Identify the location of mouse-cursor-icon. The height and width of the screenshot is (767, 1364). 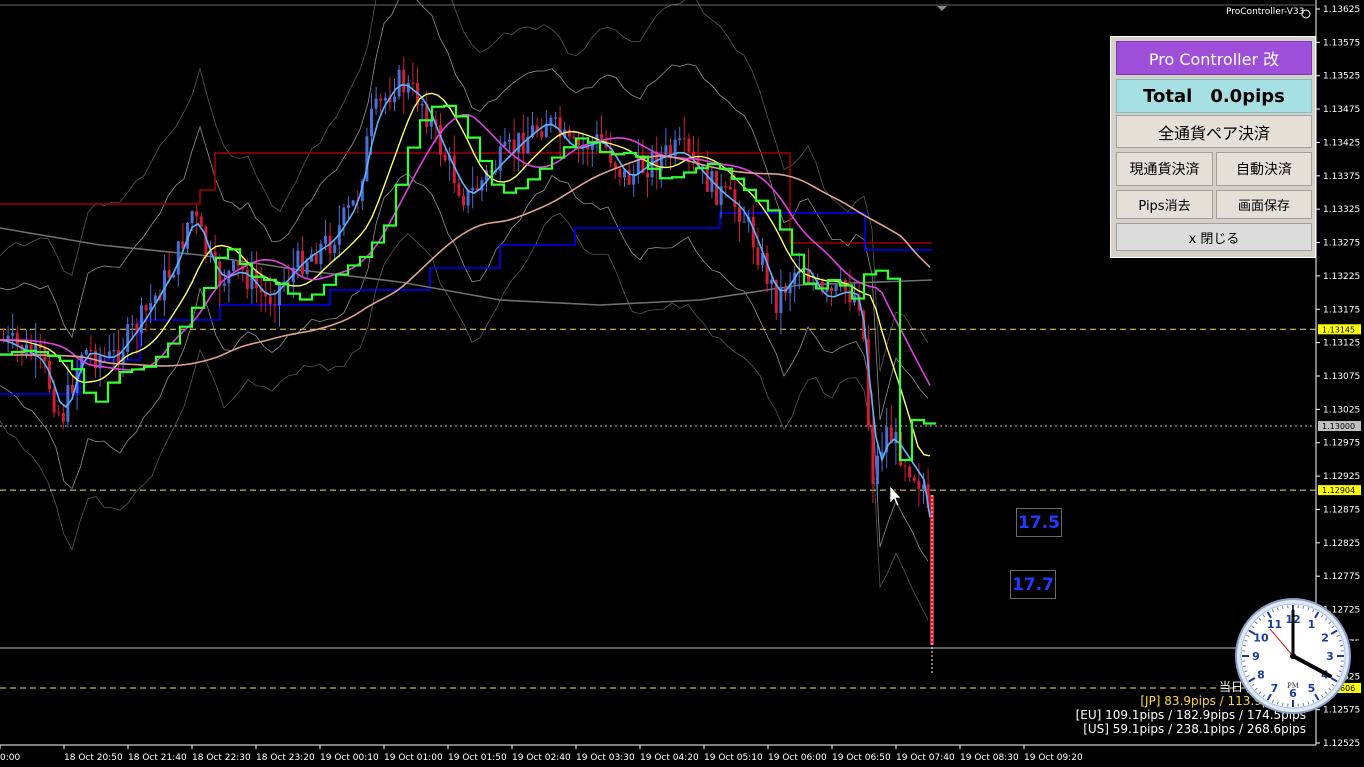
(895, 496).